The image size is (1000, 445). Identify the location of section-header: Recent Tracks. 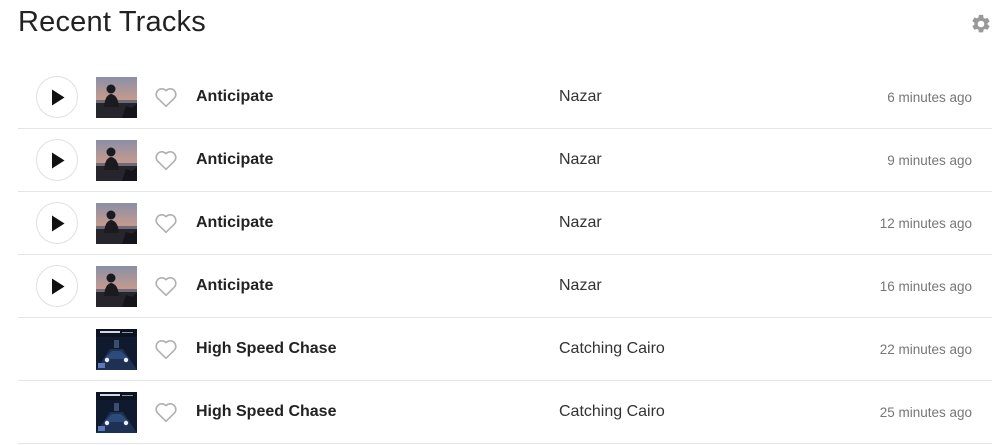
(506, 30).